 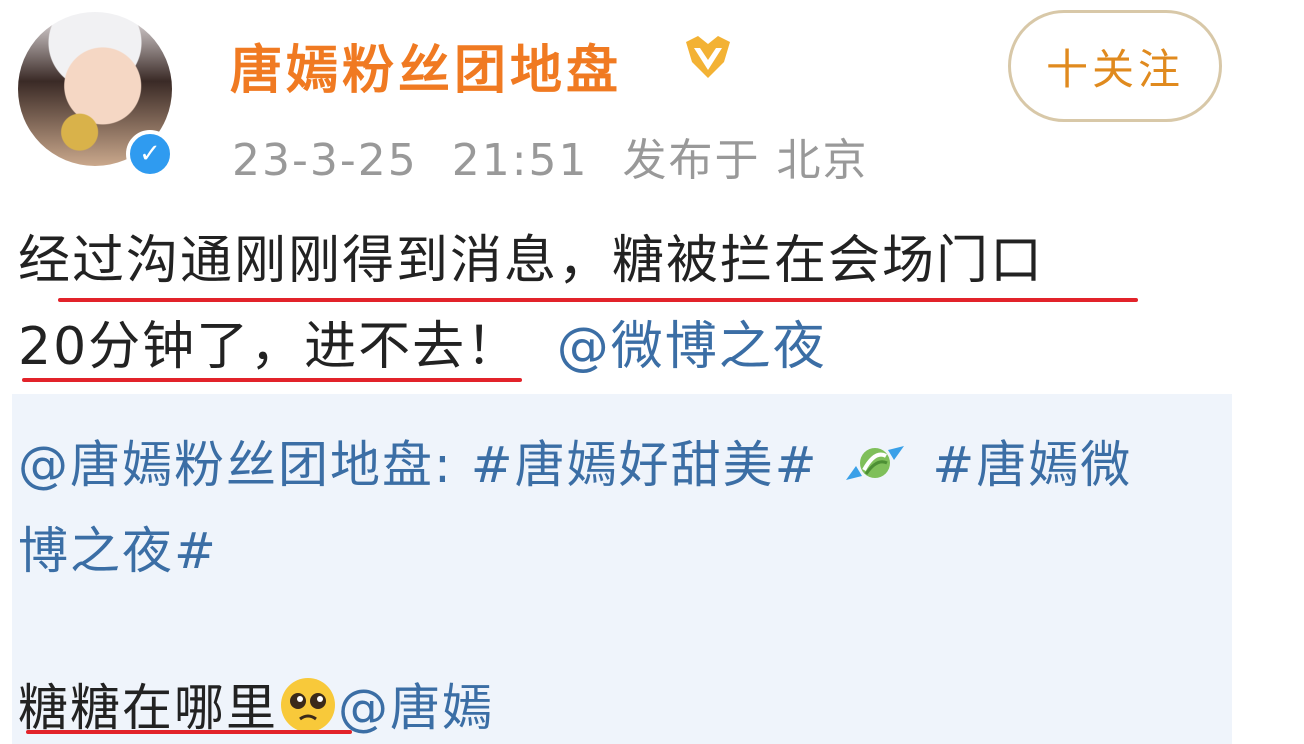 I want to click on candy-emoji-icon, so click(x=875, y=463).